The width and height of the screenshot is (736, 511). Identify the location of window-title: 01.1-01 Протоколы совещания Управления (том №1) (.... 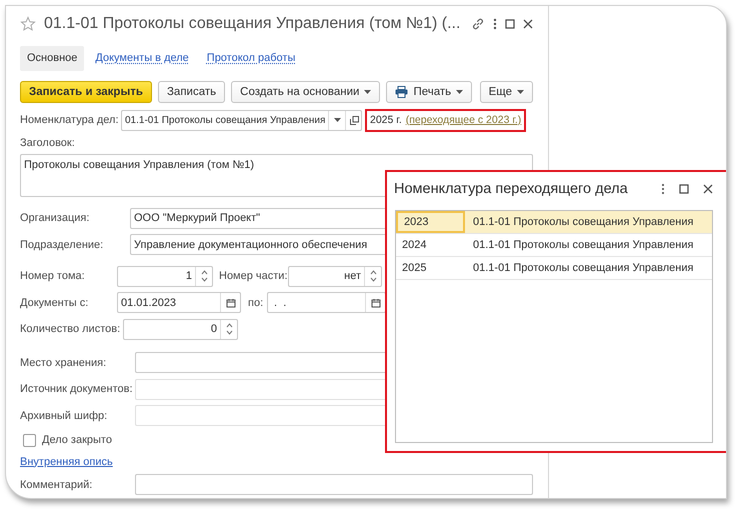
(253, 23).